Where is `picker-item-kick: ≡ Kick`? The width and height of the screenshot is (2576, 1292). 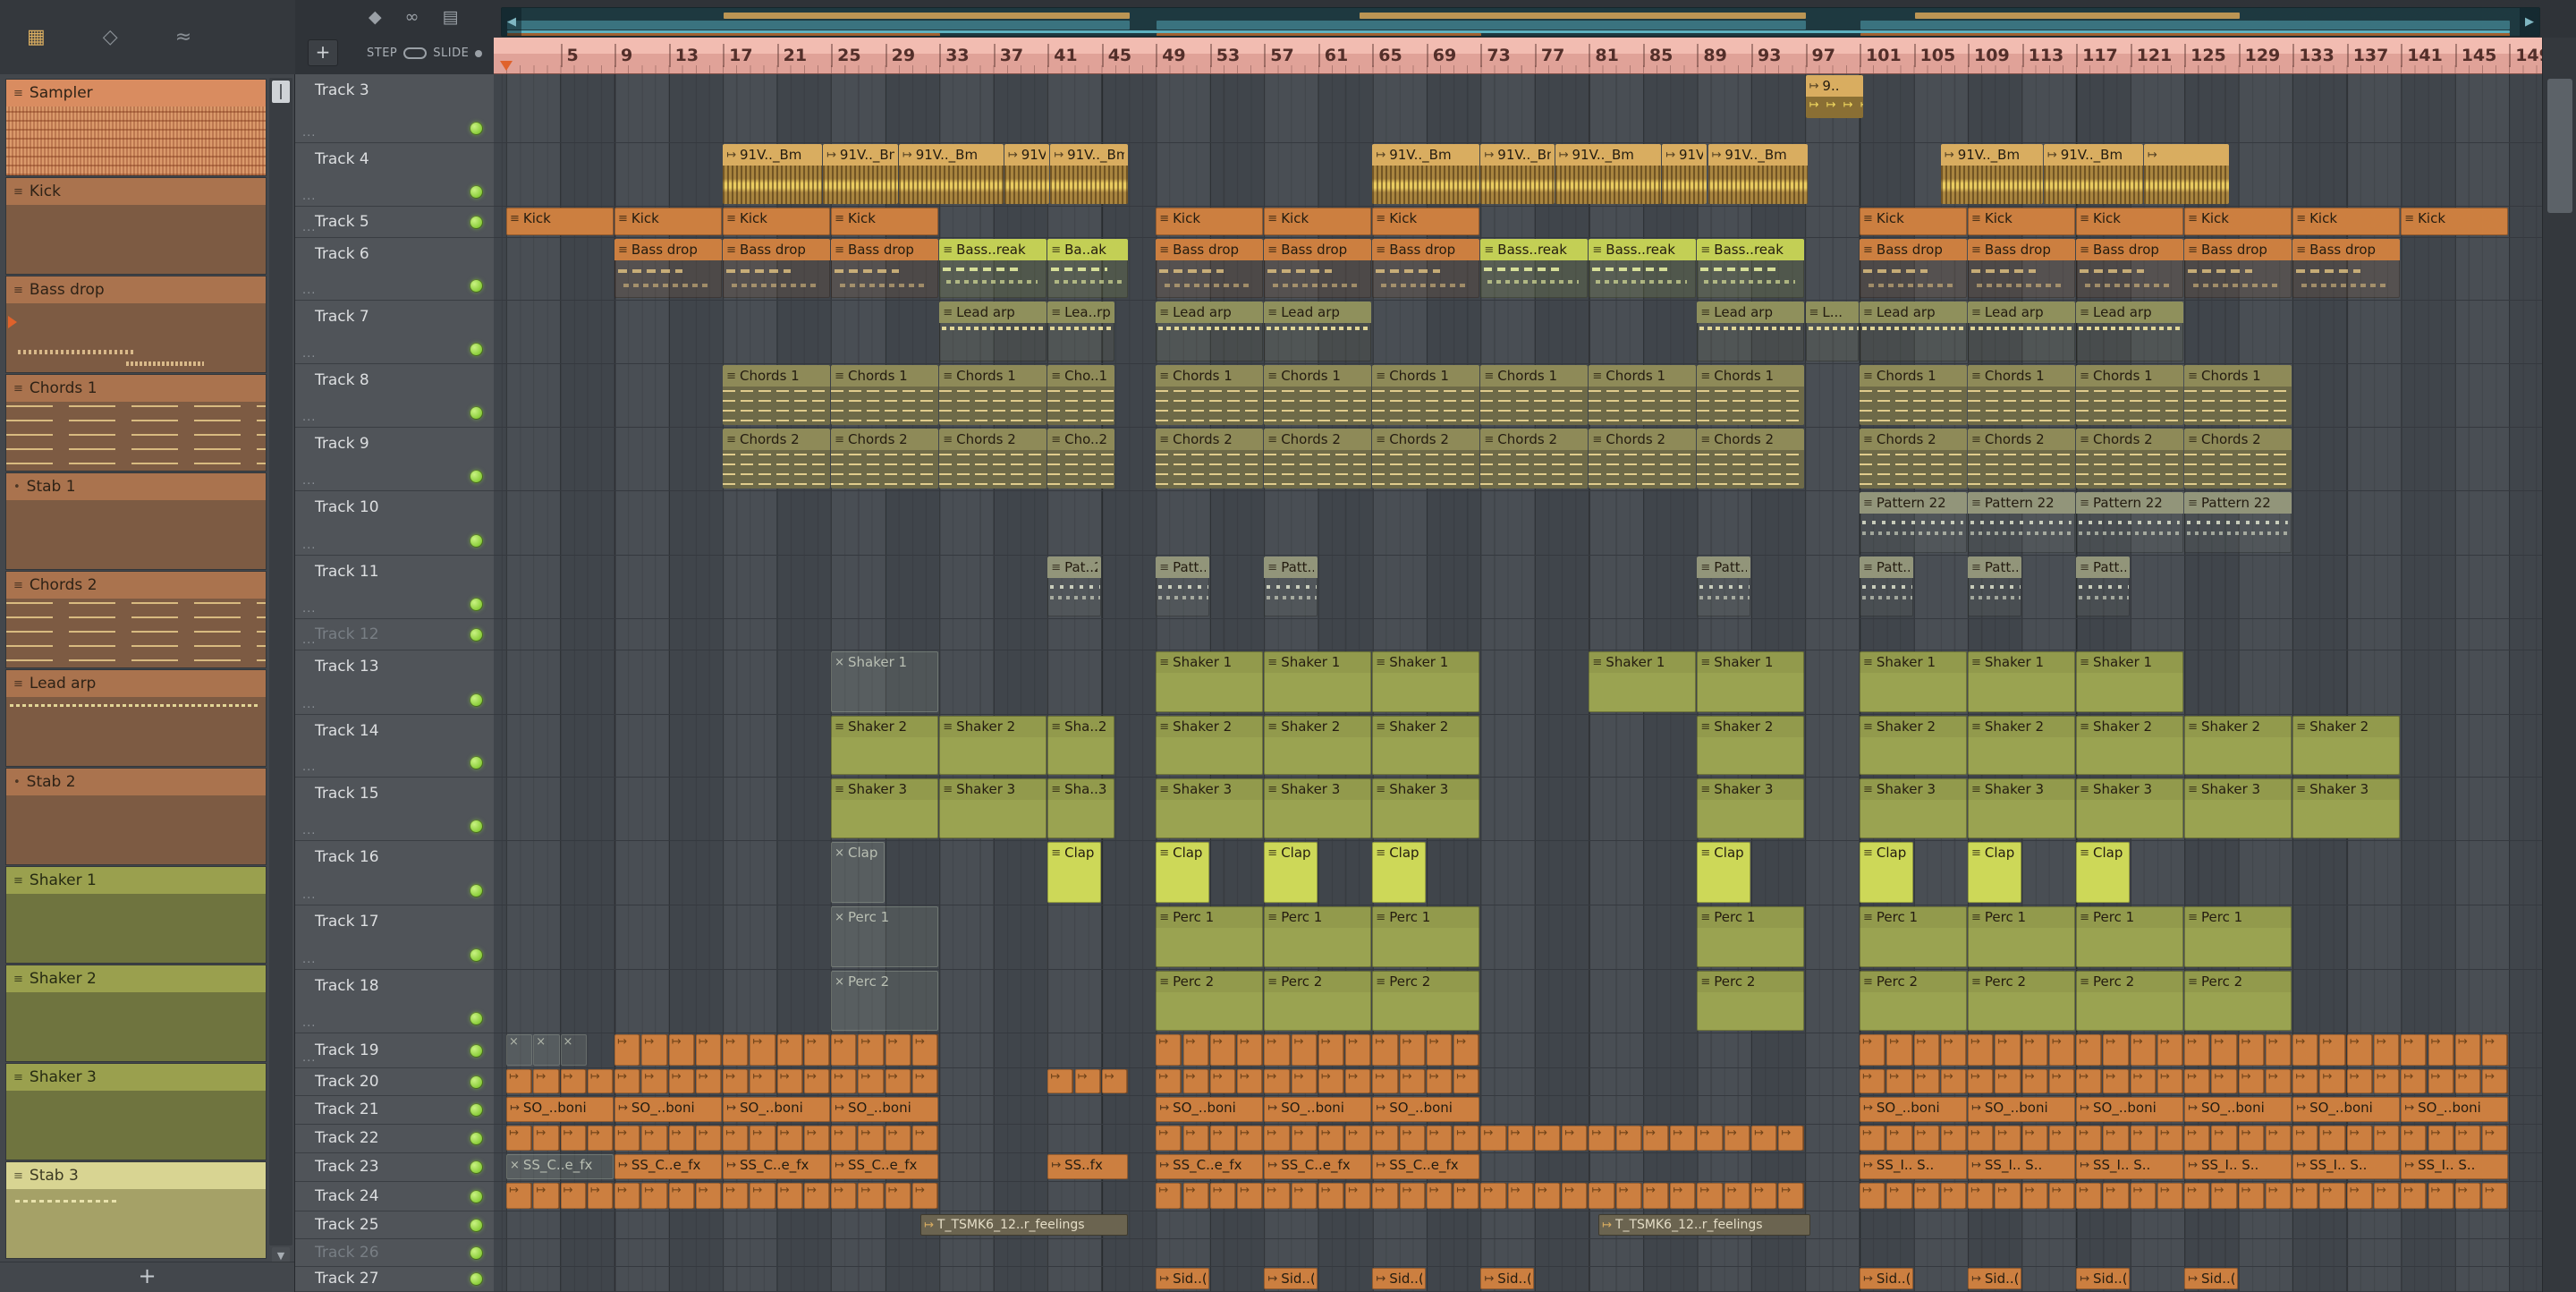 picker-item-kick: ≡ Kick is located at coordinates (136, 226).